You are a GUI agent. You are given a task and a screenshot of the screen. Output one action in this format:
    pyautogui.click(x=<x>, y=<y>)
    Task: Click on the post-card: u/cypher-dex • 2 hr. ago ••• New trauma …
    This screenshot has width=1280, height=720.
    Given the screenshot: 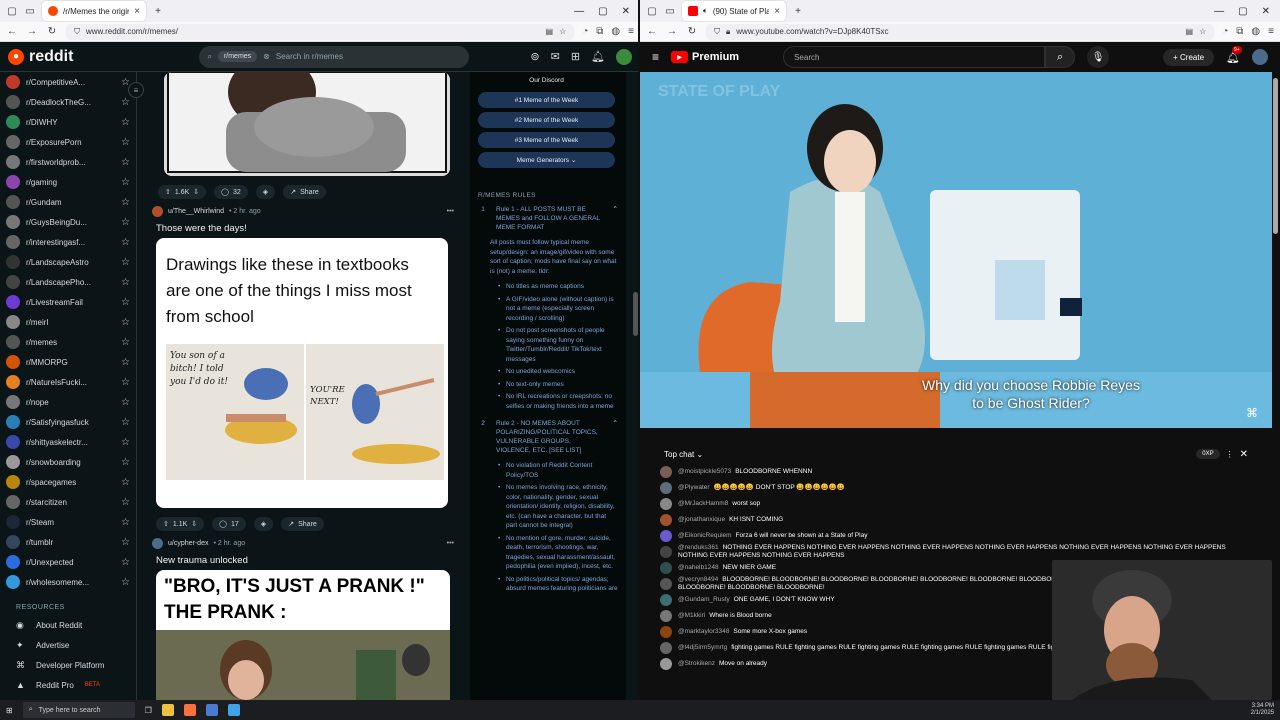 What is the action you would take?
    pyautogui.click(x=303, y=619)
    